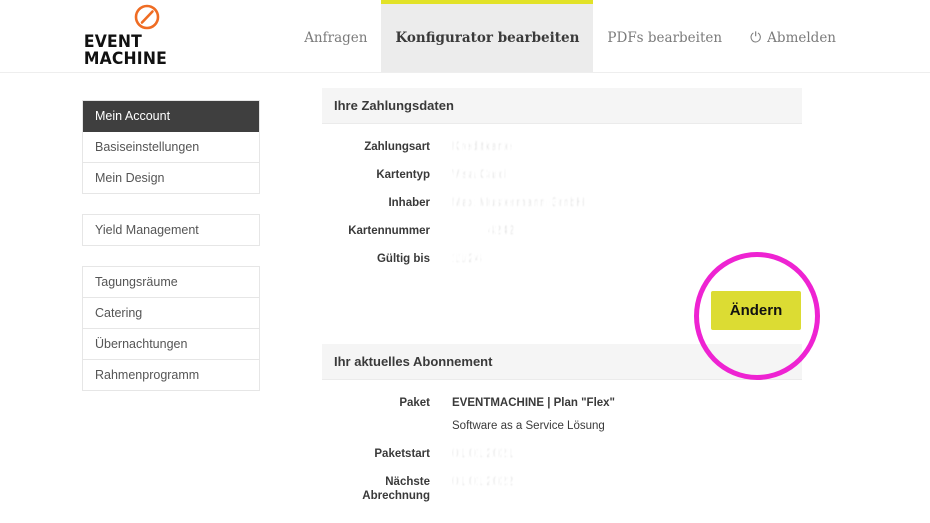 The image size is (930, 523). I want to click on field-label: Gültig bis, so click(403, 259).